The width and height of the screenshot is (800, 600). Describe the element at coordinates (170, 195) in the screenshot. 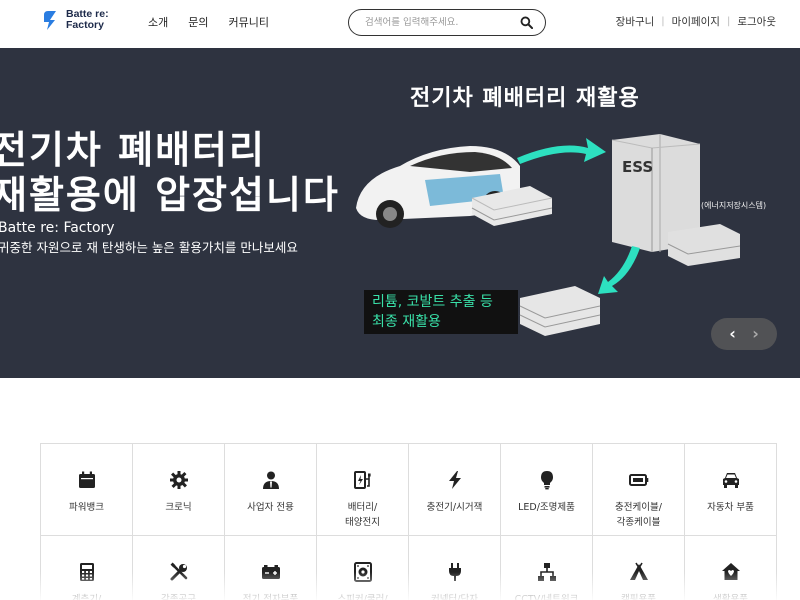

I see `banner-headline-line2: 재활용에 압장섭니다` at that location.